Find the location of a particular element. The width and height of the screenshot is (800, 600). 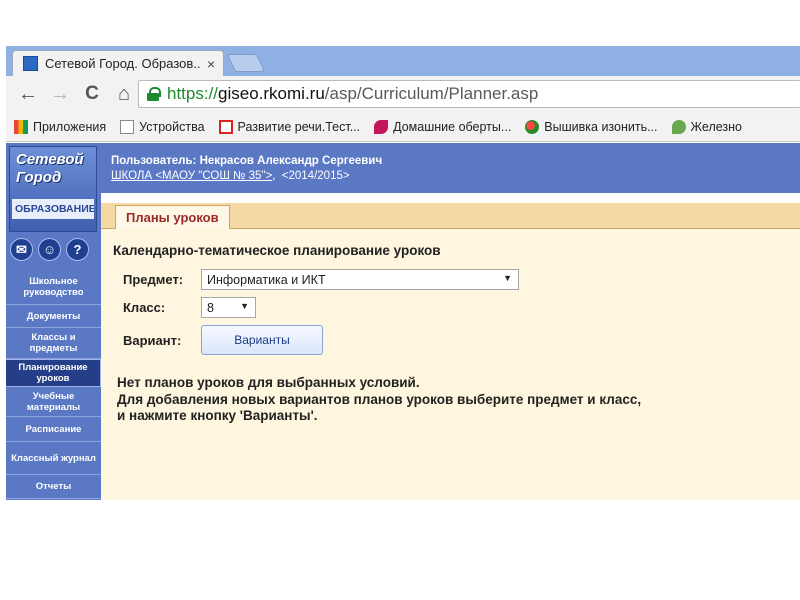

variant-row: Вариант: Варианты is located at coordinates (223, 340).